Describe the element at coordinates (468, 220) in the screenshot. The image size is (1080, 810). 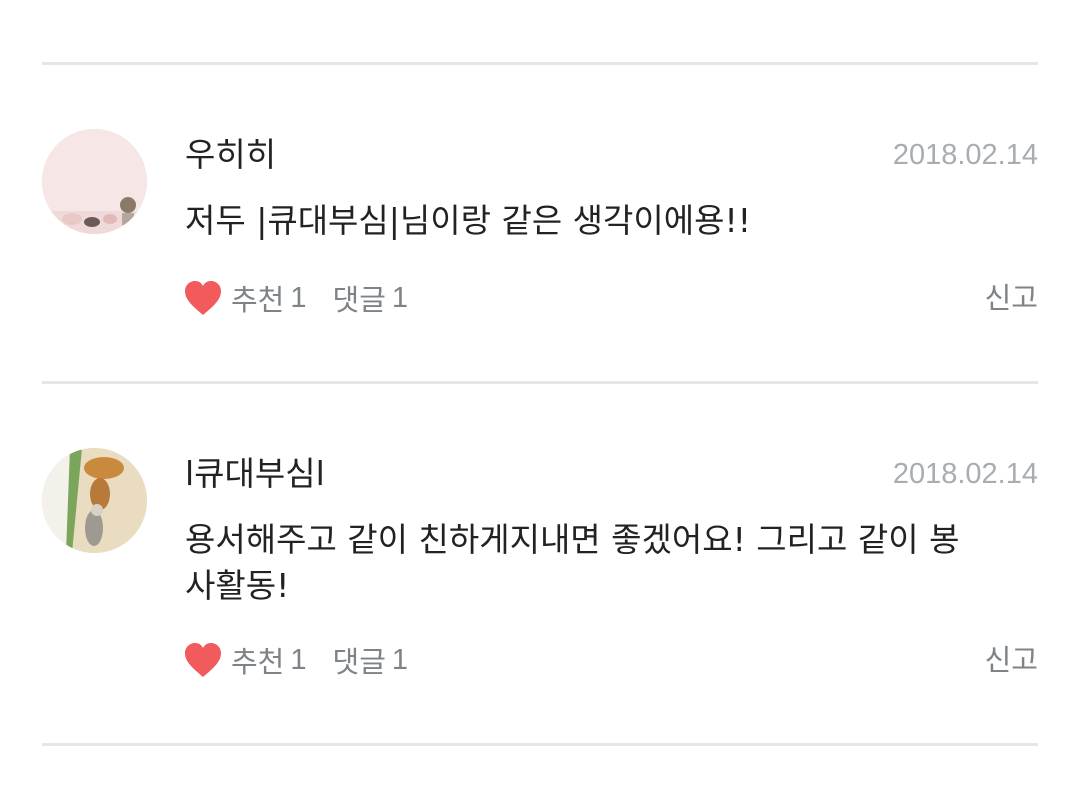
I see `comment-text: 저두 |큐대부심|님이랑 같은 생각이에용!!` at that location.